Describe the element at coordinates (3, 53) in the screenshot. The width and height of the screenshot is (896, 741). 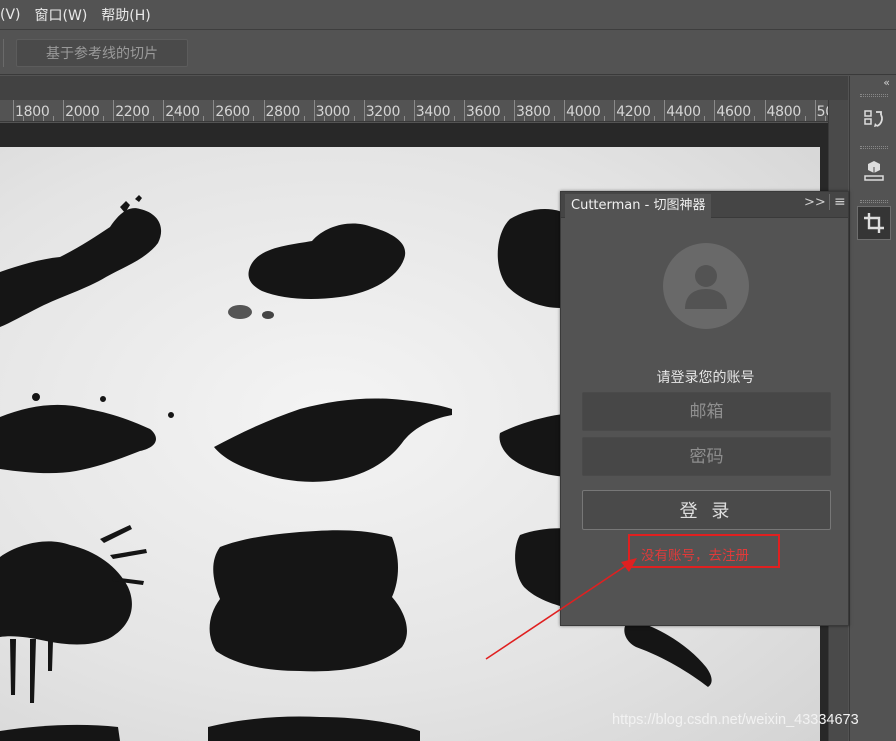
I see `options-separator` at that location.